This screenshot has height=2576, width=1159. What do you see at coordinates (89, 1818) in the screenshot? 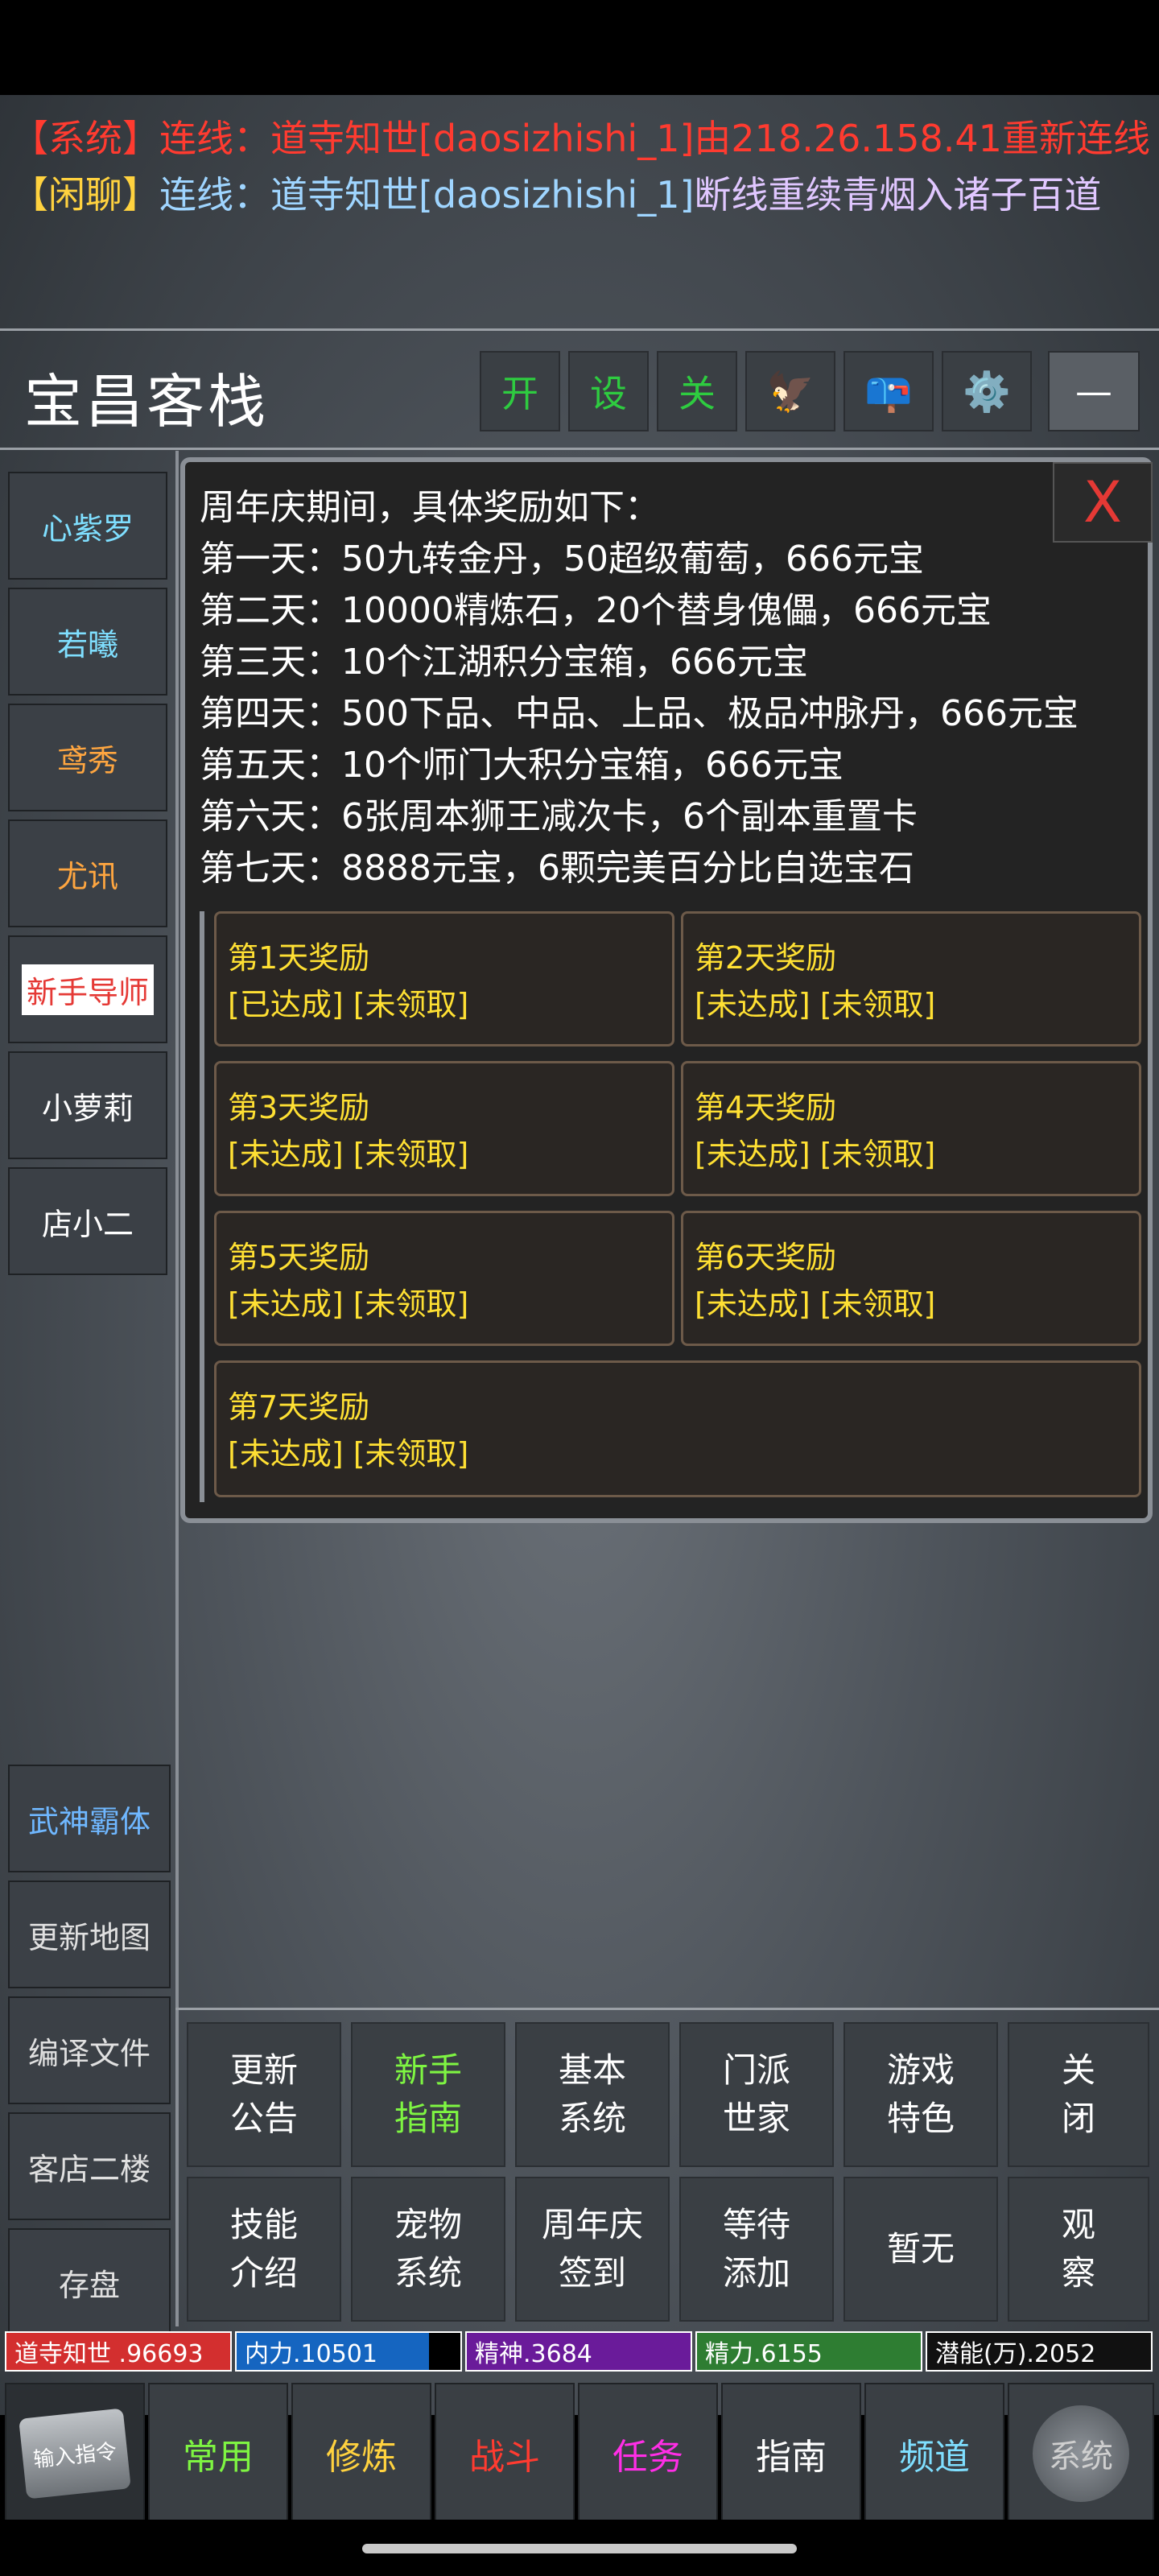
I see `side-button-wushen: 武神霸体` at bounding box center [89, 1818].